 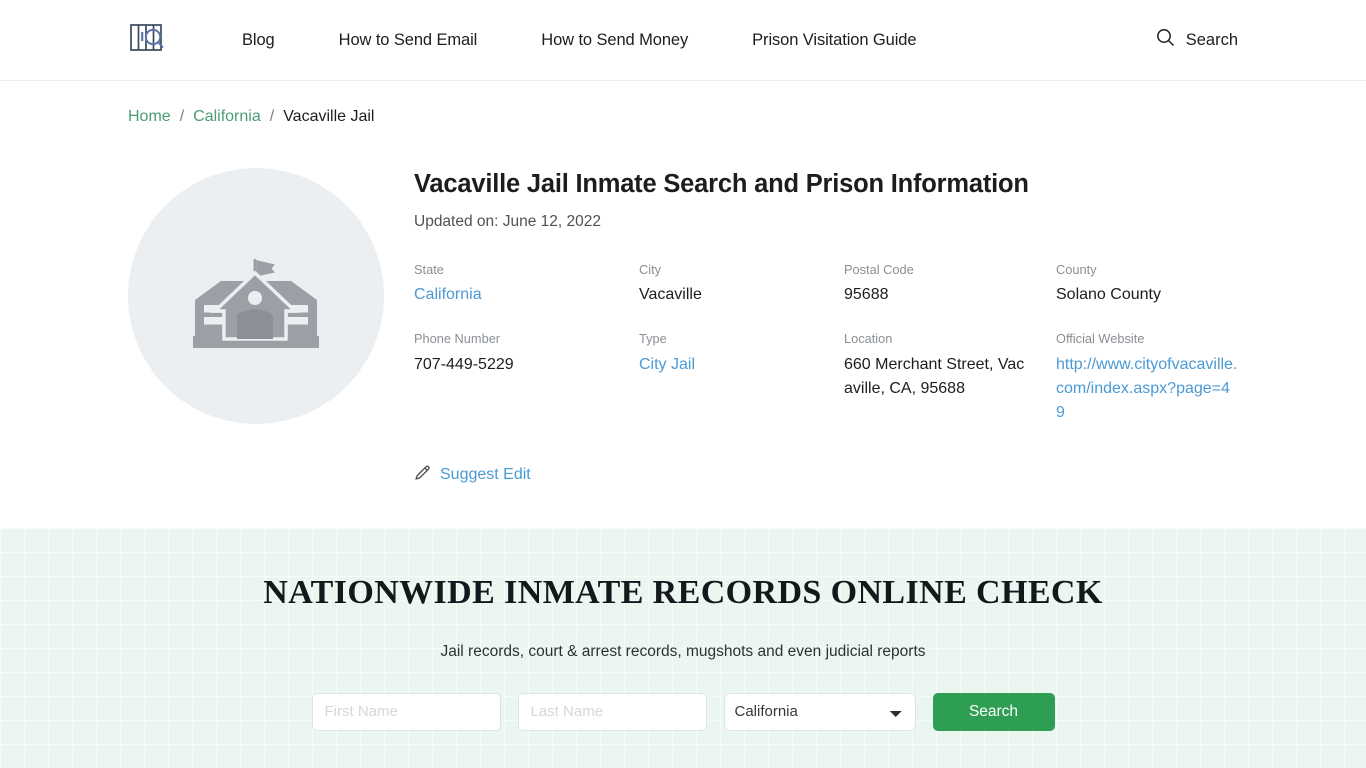 I want to click on info-value-city: Vacaville, so click(x=670, y=295).